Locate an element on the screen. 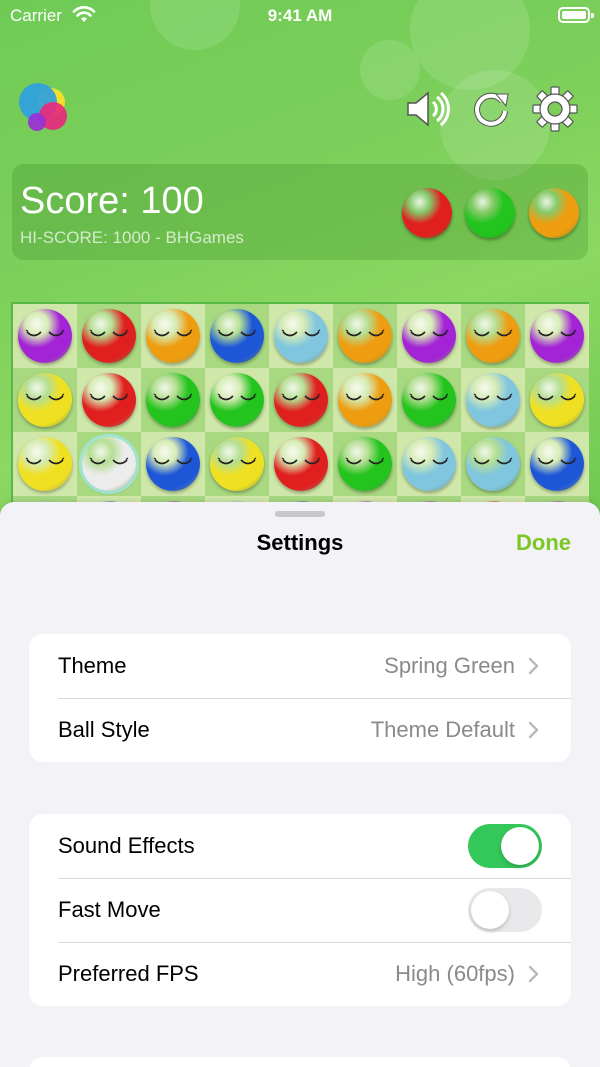  restart-icon is located at coordinates (491, 109).